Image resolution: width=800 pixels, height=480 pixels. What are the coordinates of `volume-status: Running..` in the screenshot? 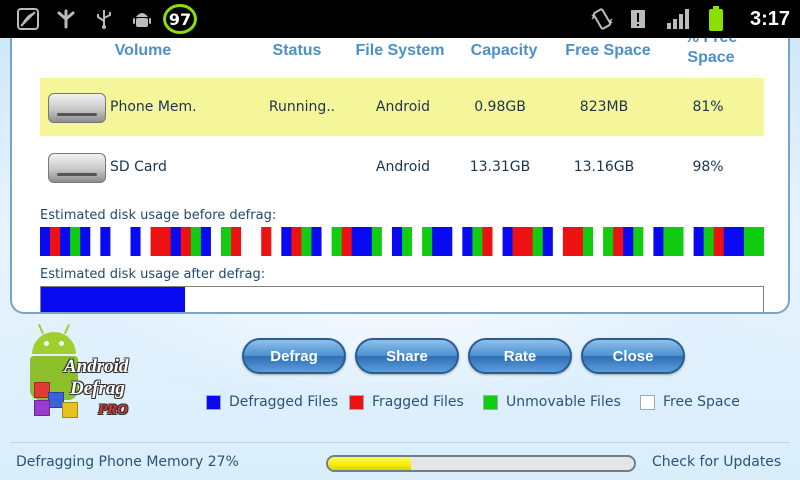 It's located at (302, 107).